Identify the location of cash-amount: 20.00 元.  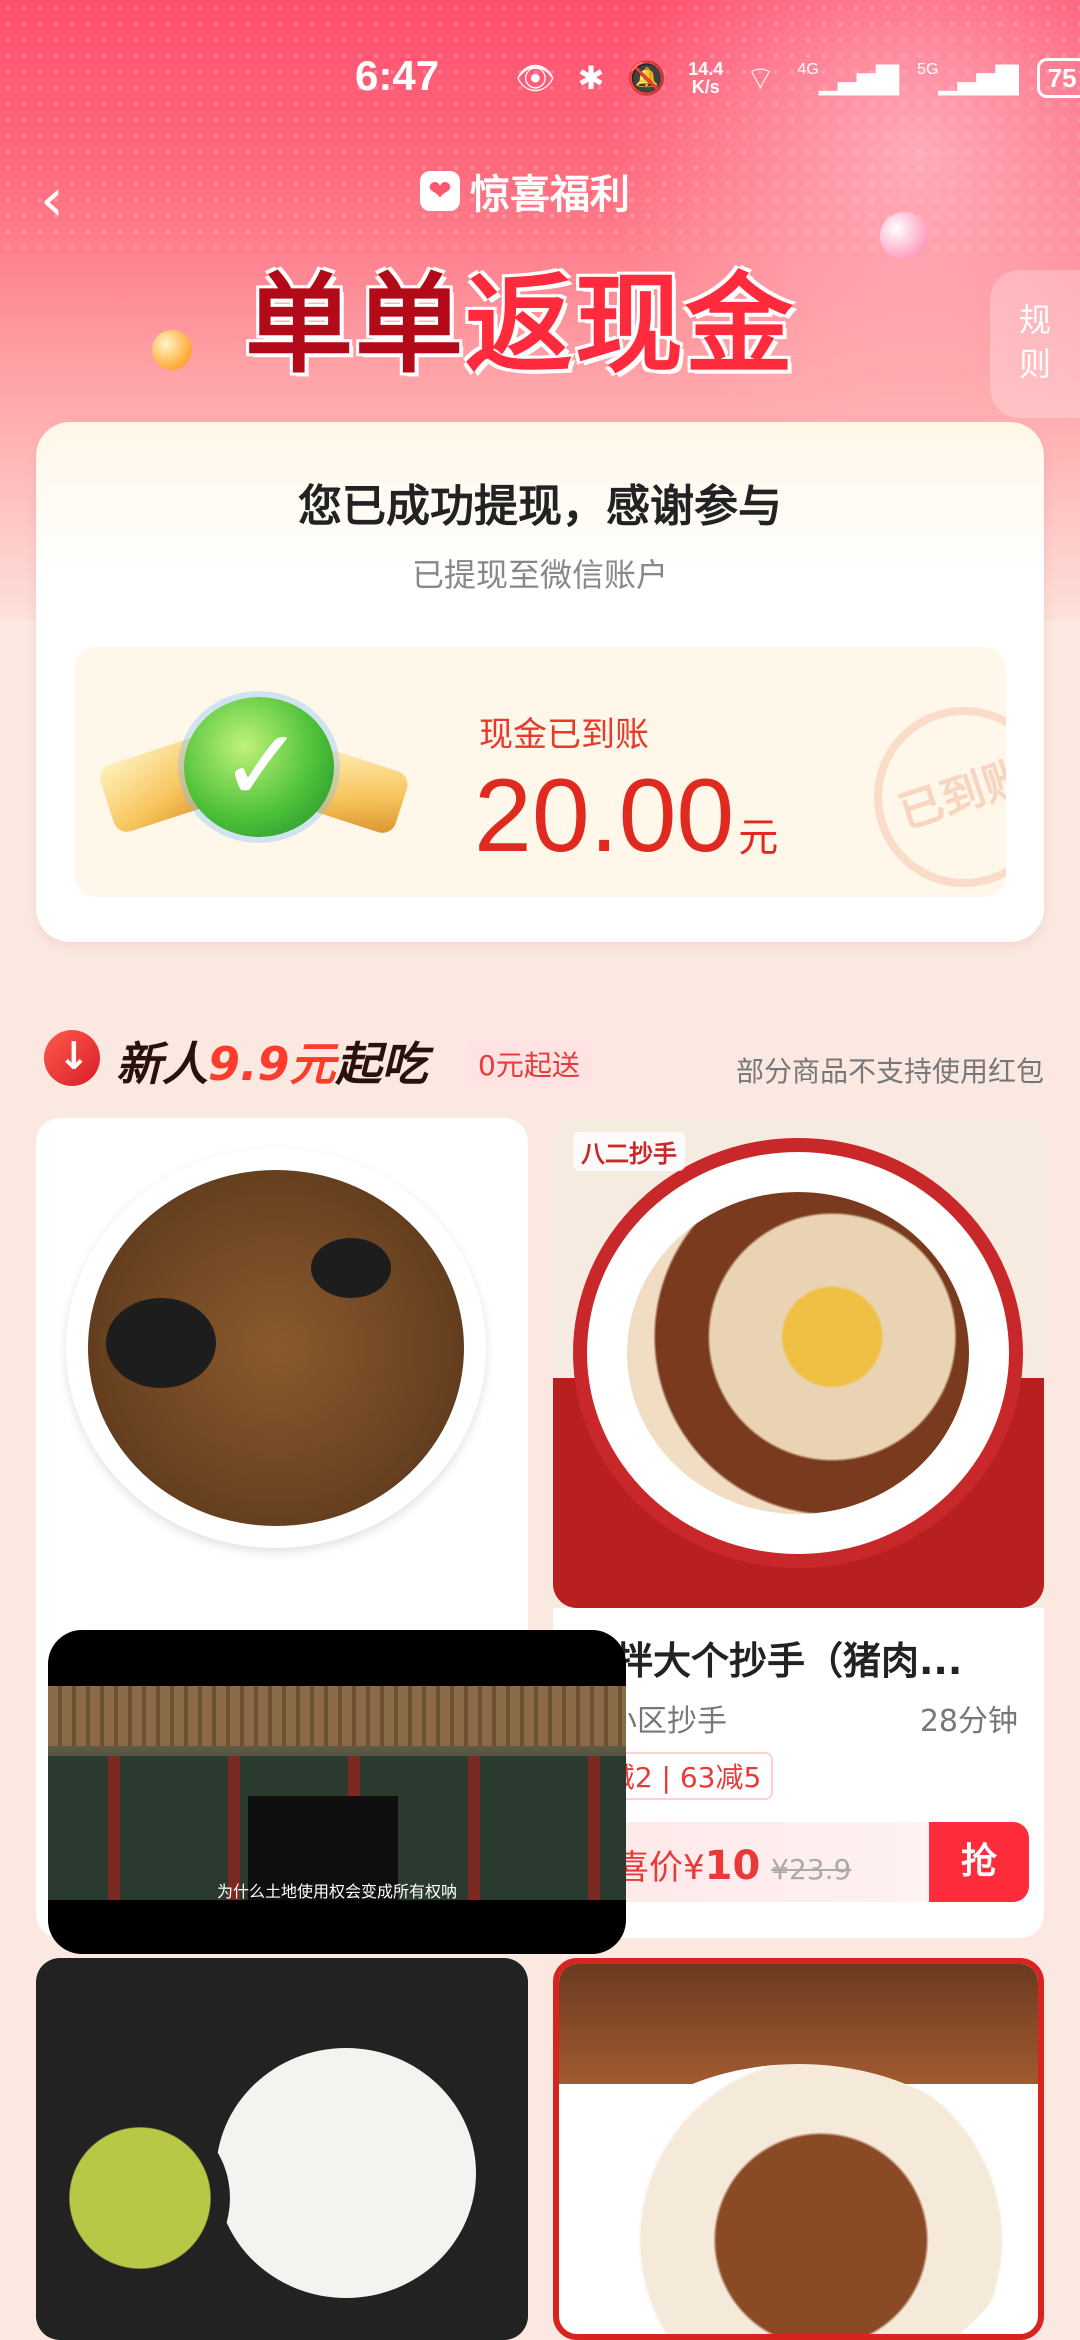
(626, 816).